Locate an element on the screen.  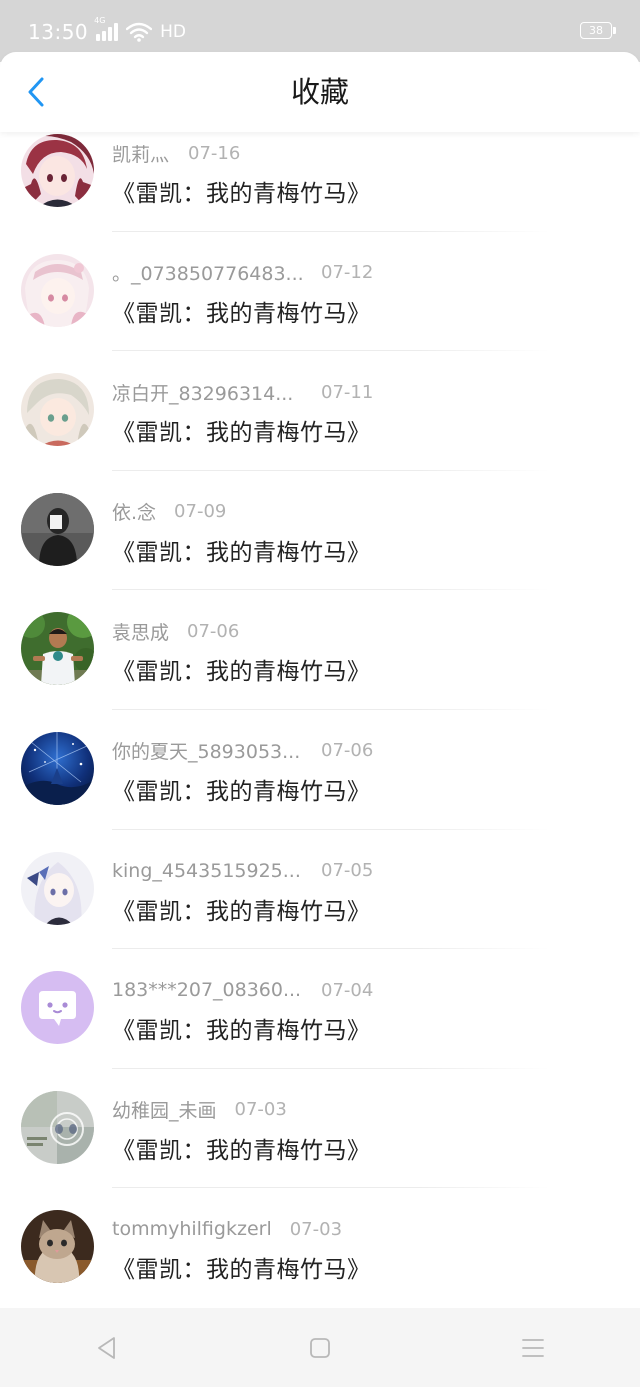
dark-figure-avatar-icon is located at coordinates (57, 529).